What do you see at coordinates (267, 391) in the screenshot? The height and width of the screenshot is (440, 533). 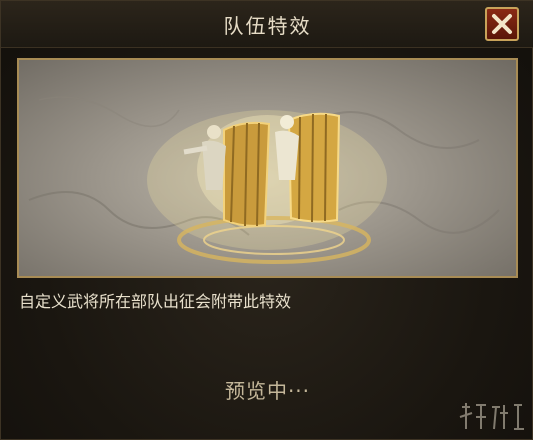 I see `preview-status: 预览中···` at bounding box center [267, 391].